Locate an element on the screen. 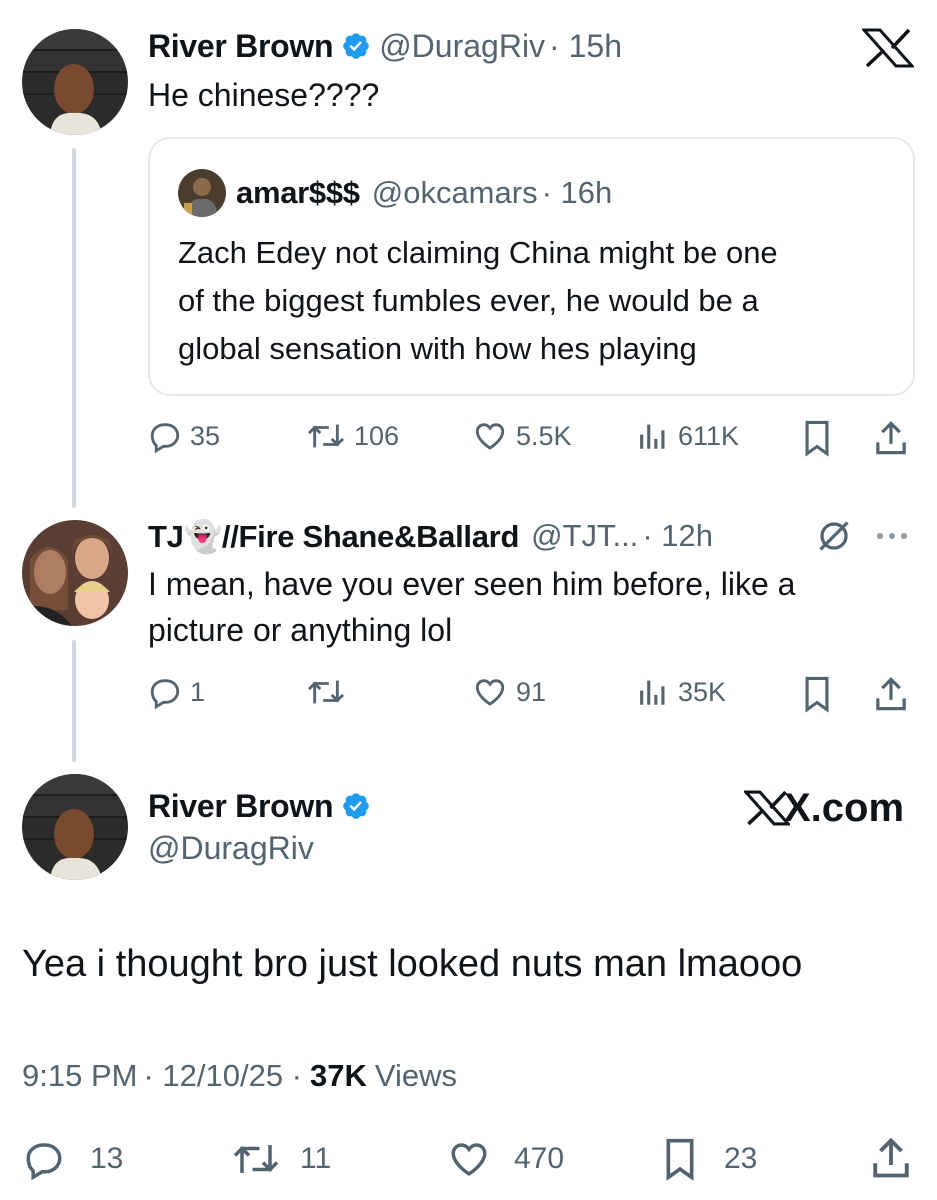 This screenshot has height=1200, width=937. reply-button: 13 is located at coordinates (72, 1159).